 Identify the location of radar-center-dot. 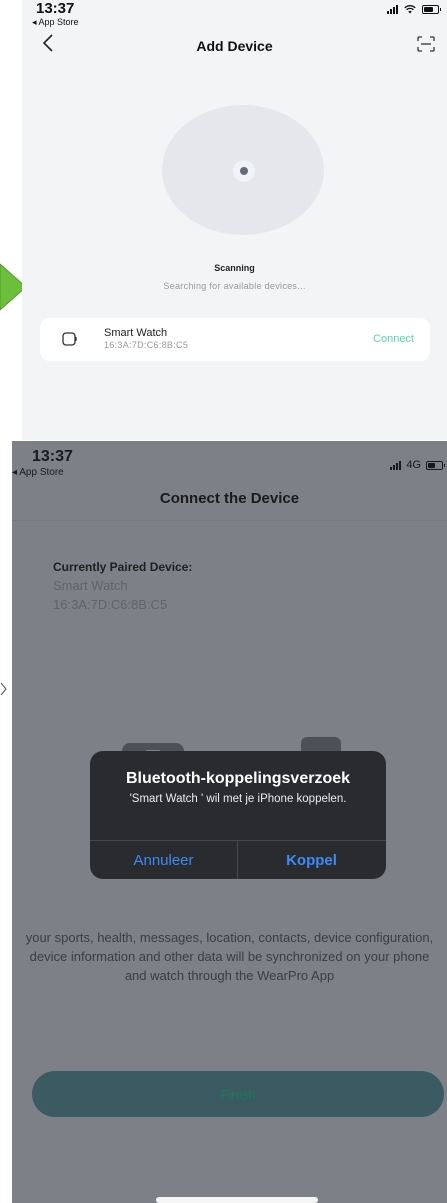
(244, 171).